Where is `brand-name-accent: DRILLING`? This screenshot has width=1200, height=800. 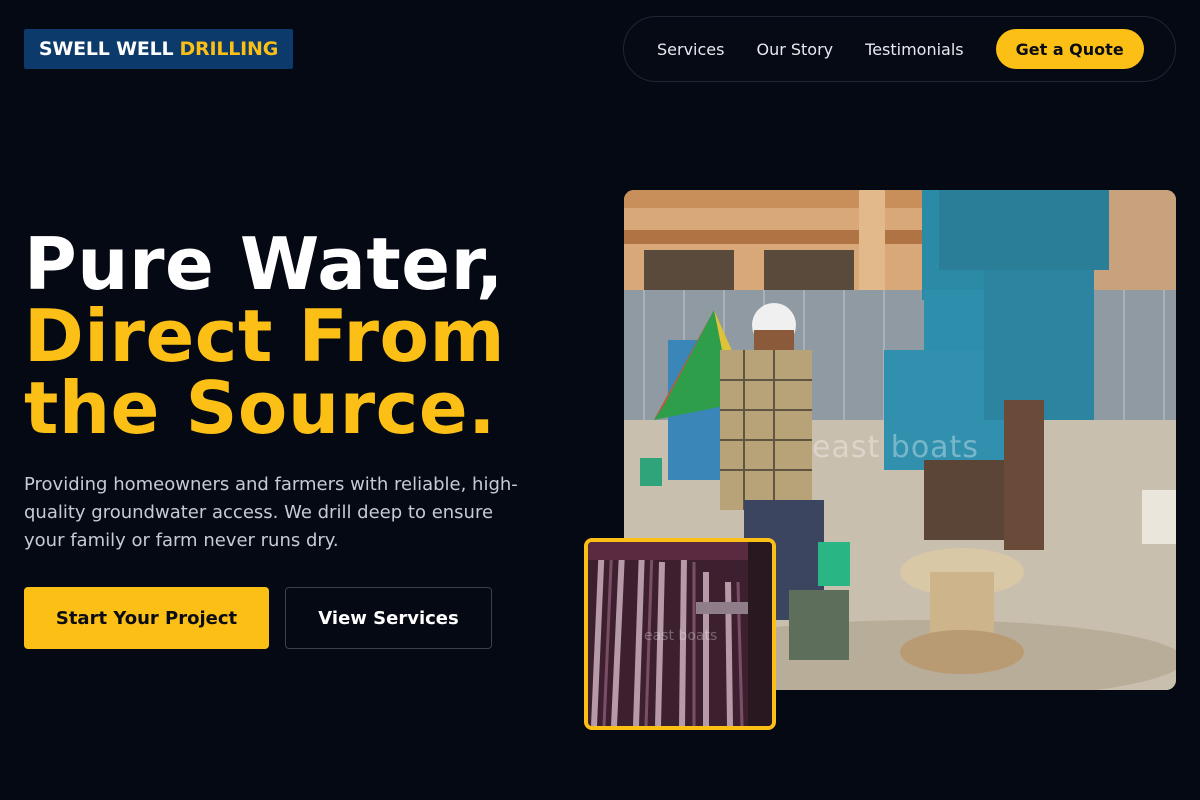
brand-name-accent: DRILLING is located at coordinates (229, 49).